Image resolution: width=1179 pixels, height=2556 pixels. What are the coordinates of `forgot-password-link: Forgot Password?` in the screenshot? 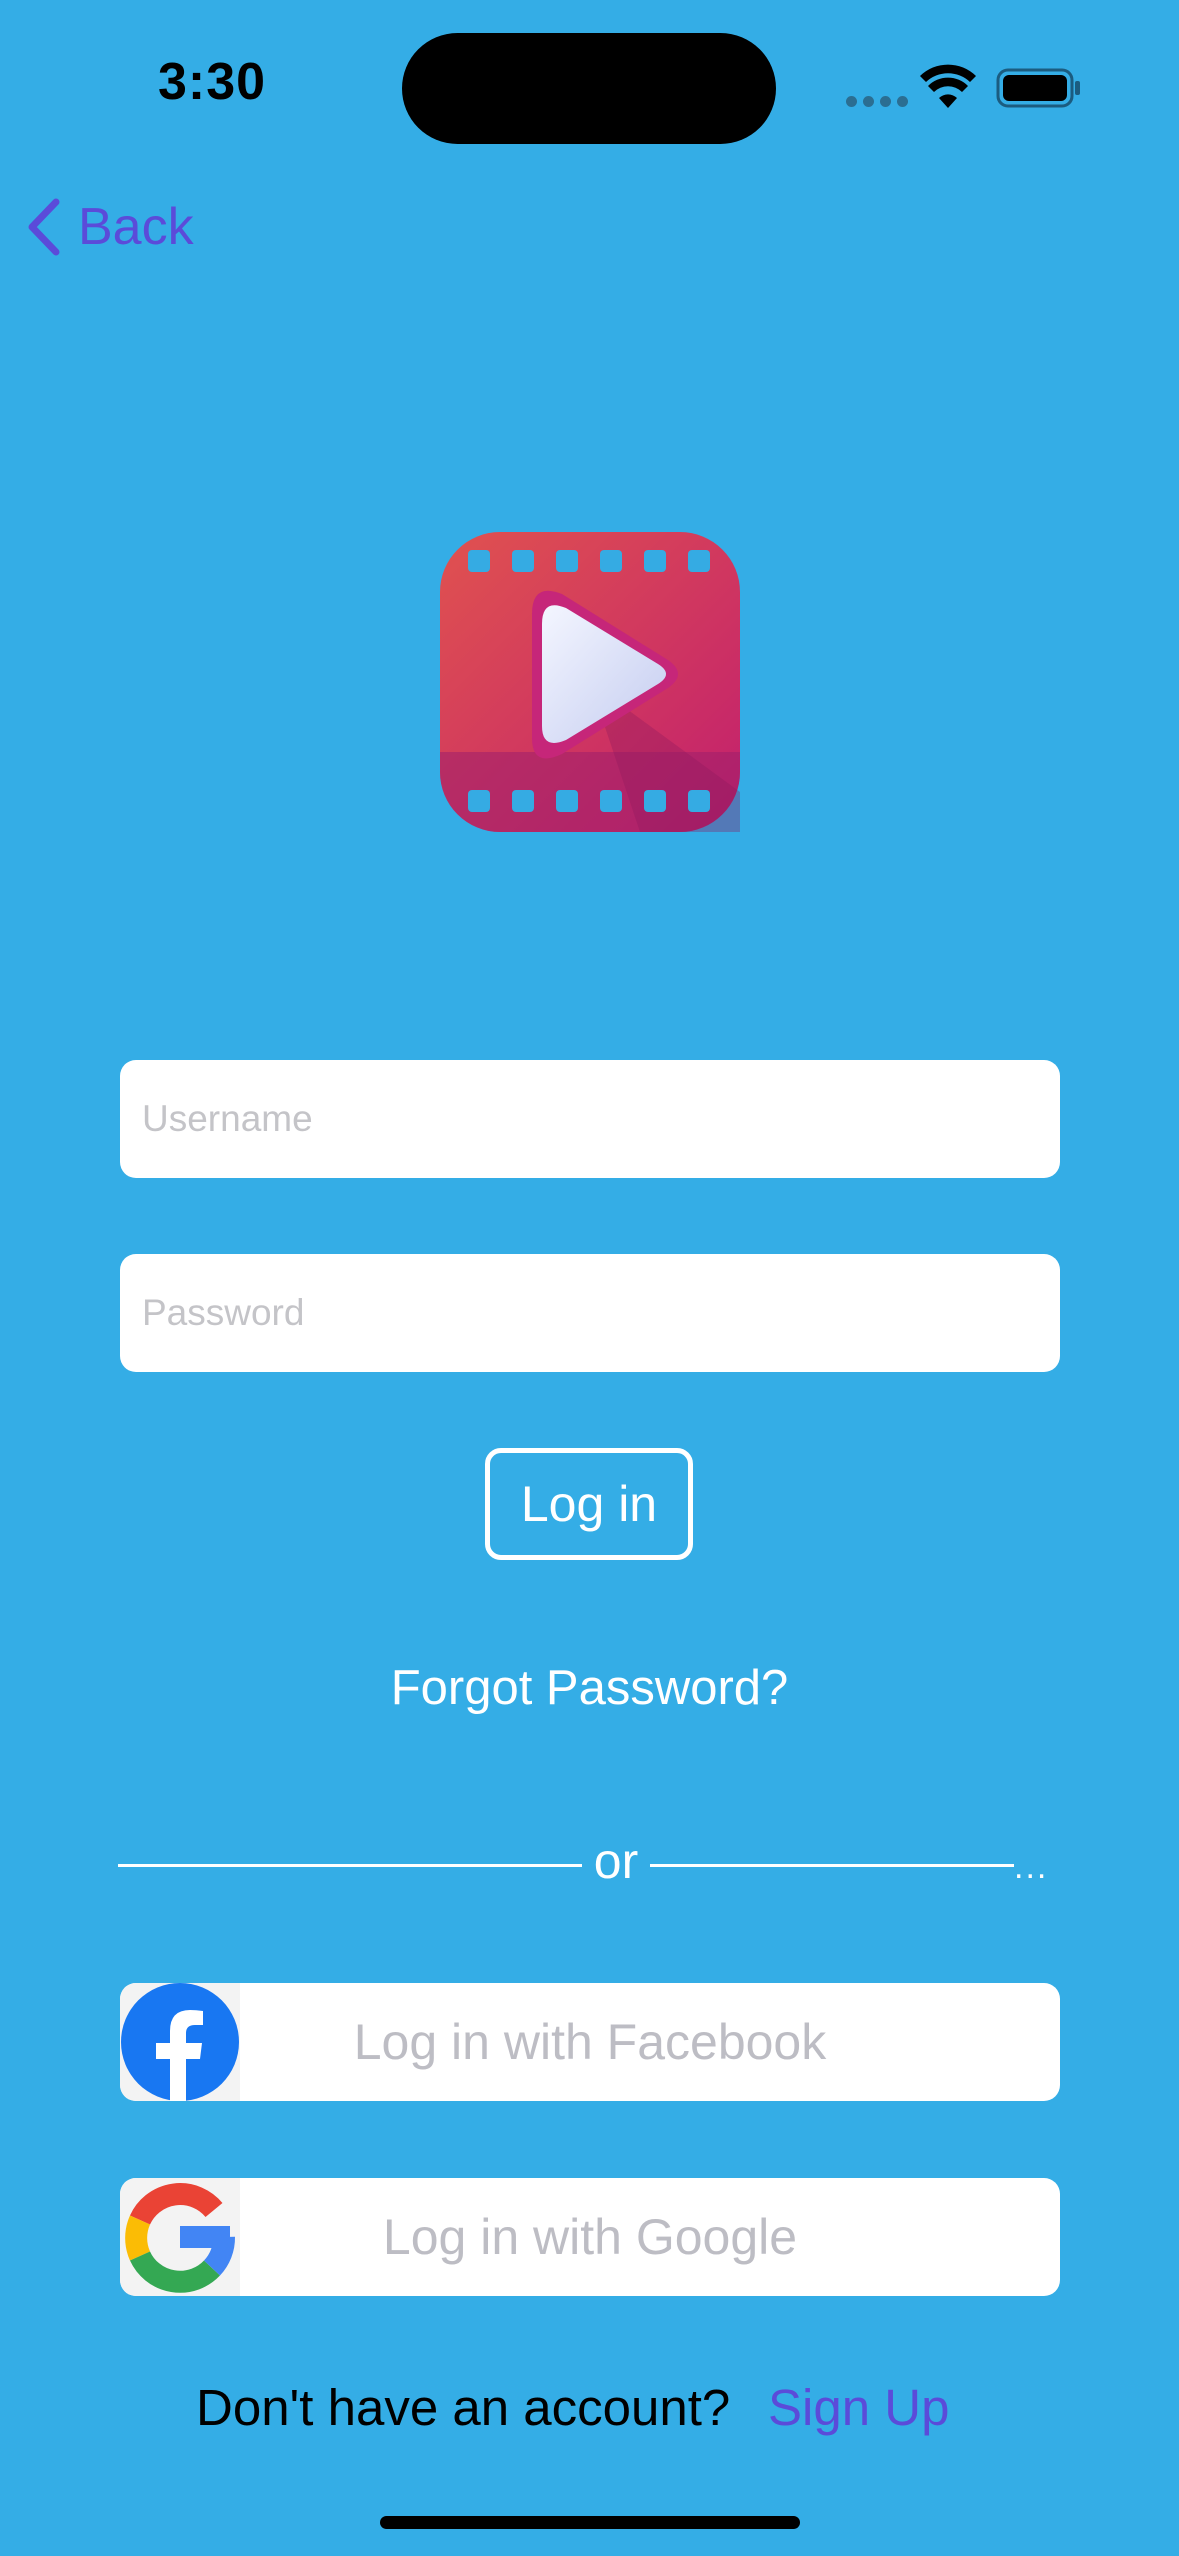 It's located at (589, 1688).